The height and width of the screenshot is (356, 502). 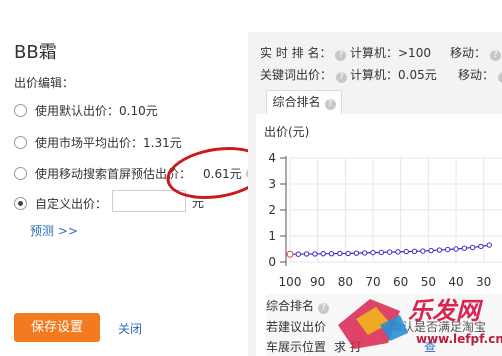 I want to click on y-tick-label: 2, so click(x=272, y=210).